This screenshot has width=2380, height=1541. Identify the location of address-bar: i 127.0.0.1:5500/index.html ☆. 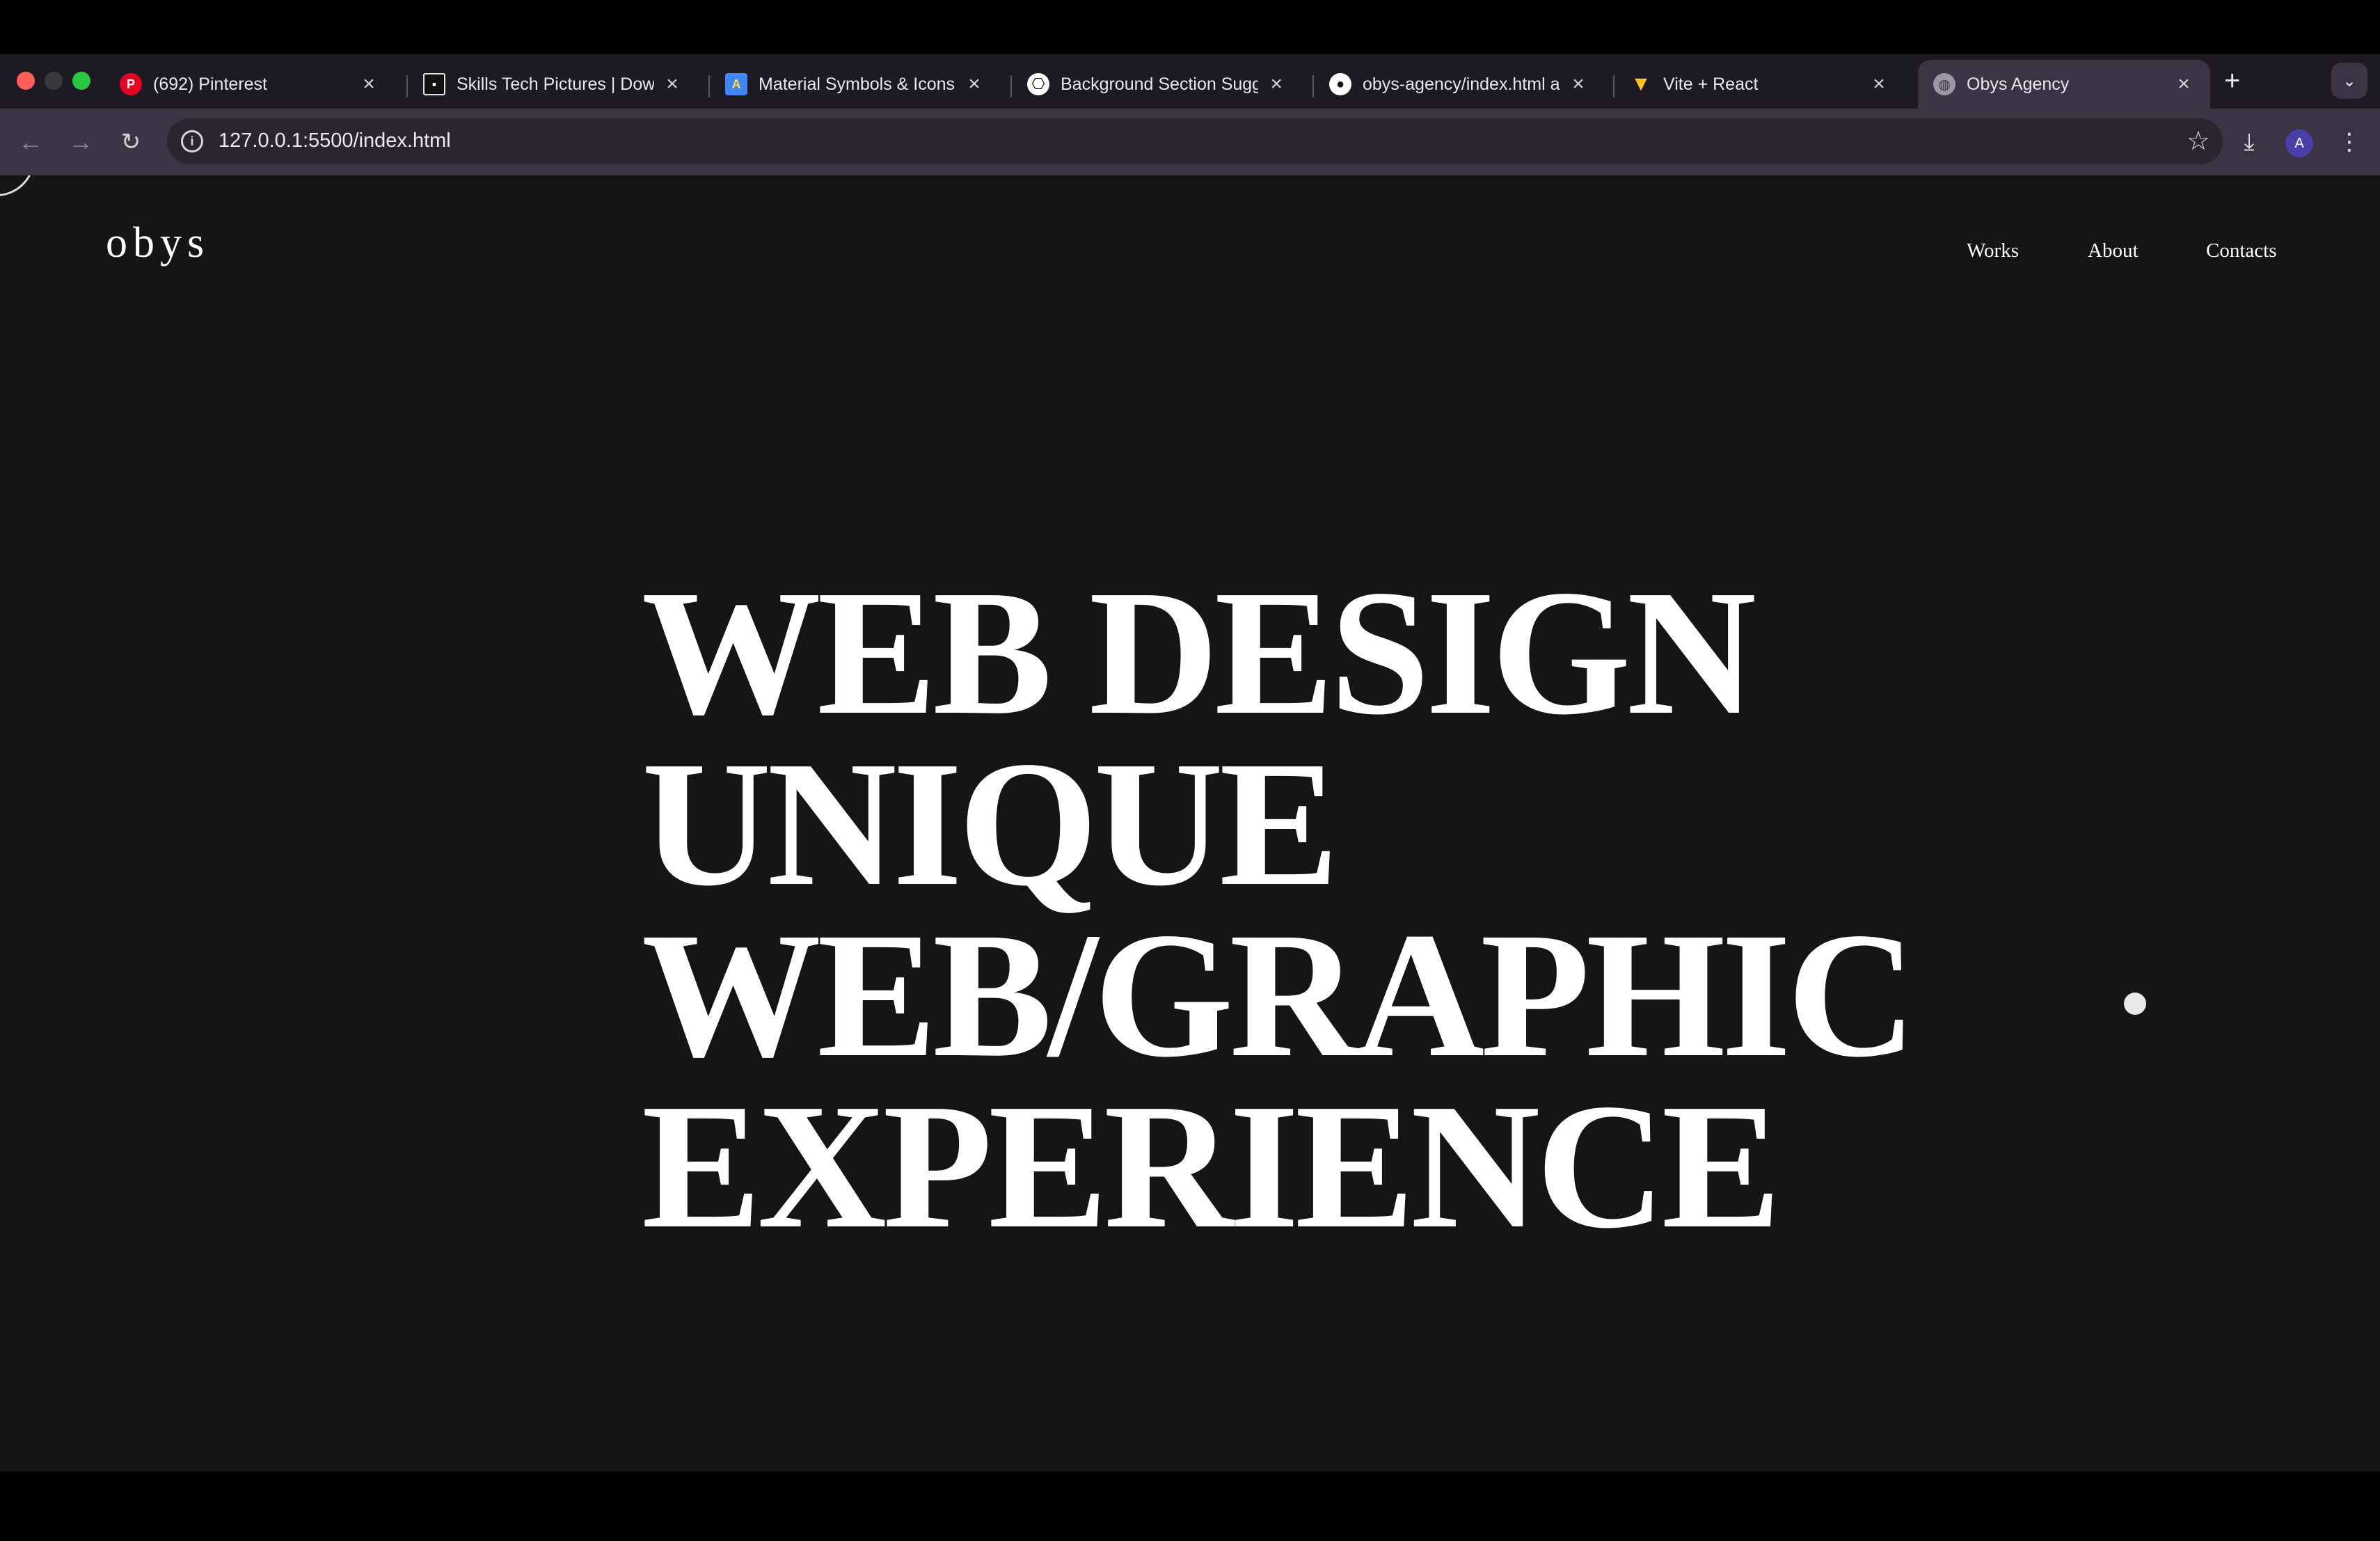
(1195, 141).